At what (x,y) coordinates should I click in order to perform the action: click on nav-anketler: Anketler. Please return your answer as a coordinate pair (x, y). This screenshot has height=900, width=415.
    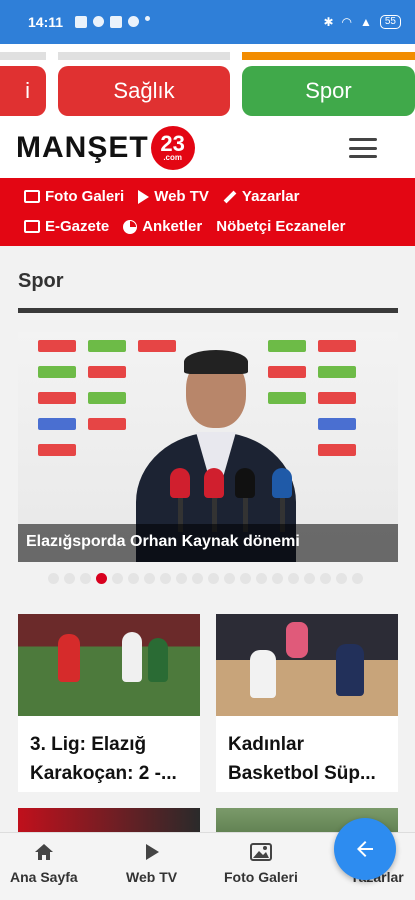
    Looking at the image, I should click on (162, 226).